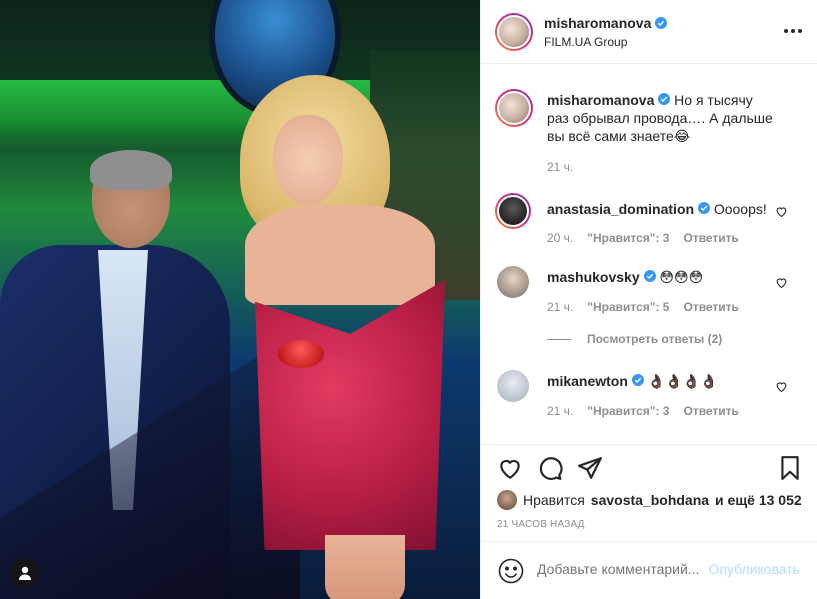  I want to click on author-avatar, so click(514, 32).